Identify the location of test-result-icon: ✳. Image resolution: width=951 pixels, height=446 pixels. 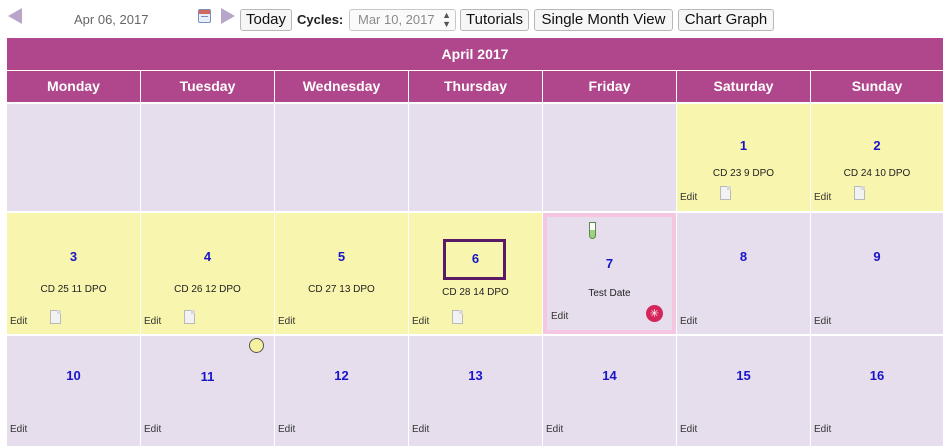
(654, 313).